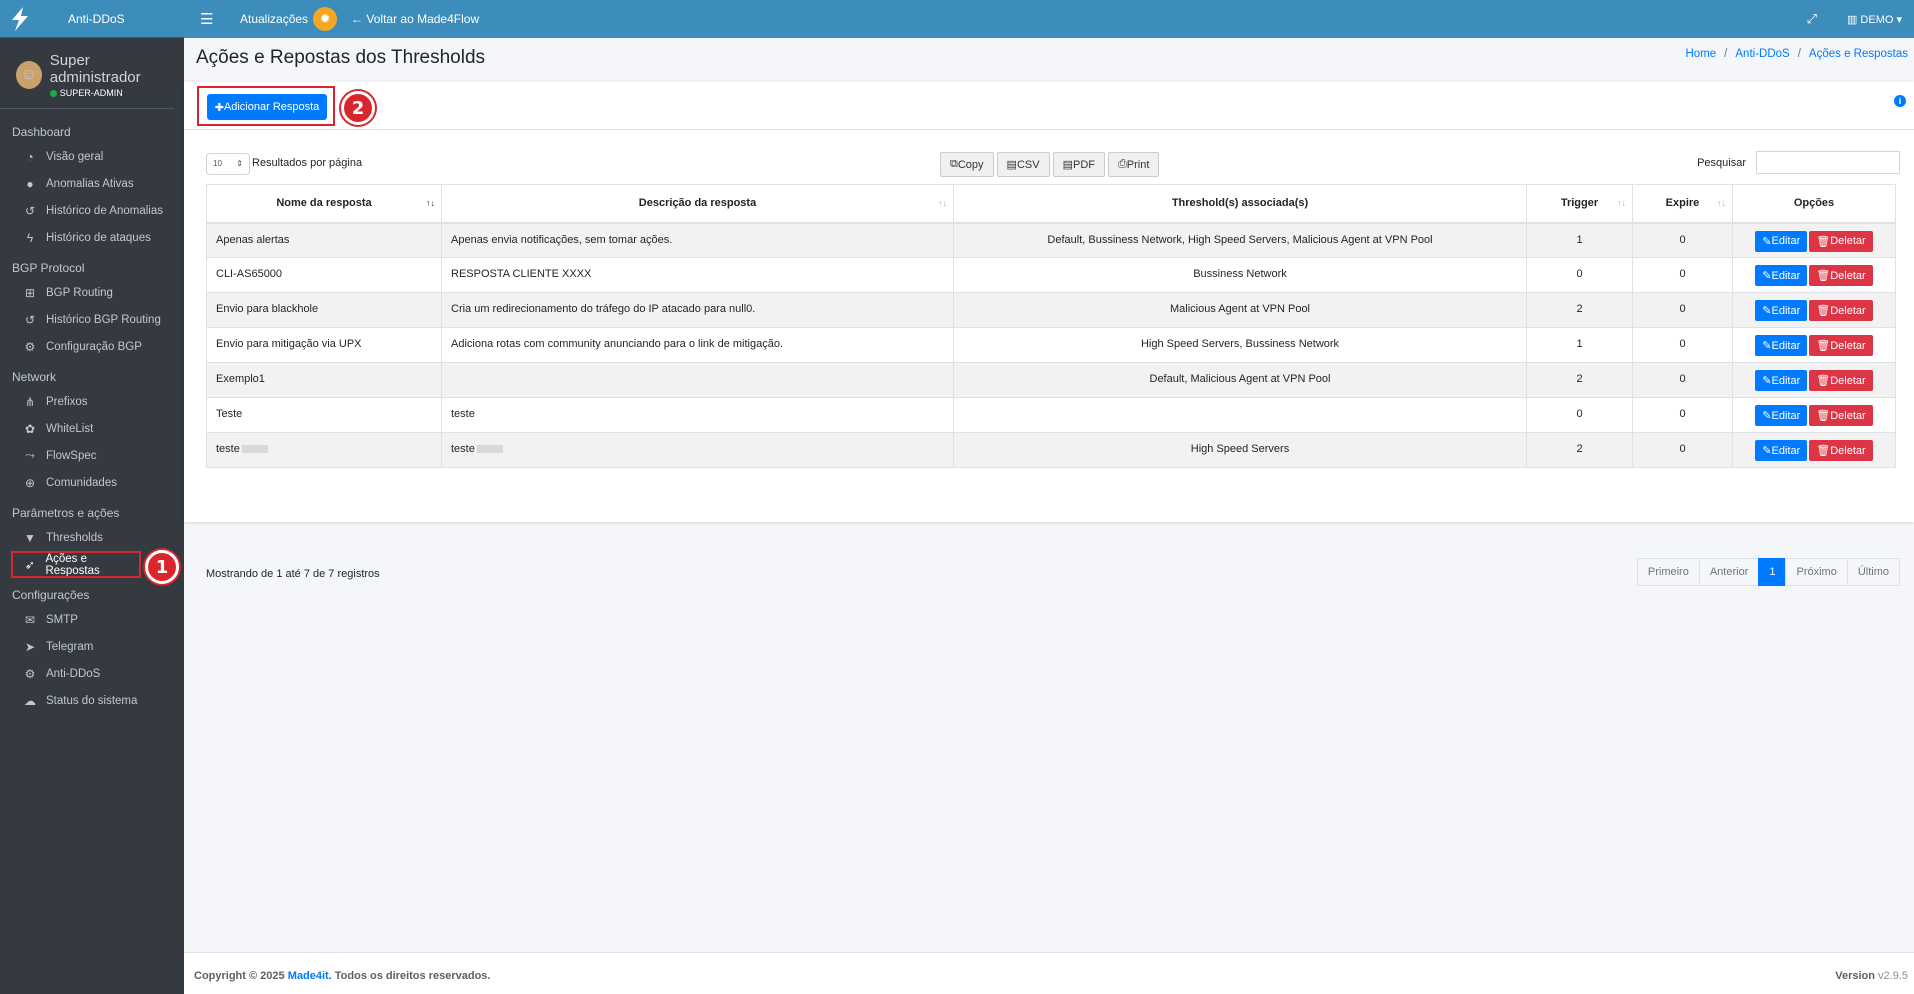  I want to click on sidebar-item-status-sistema: ☁ Status do sistema, so click(92, 700).